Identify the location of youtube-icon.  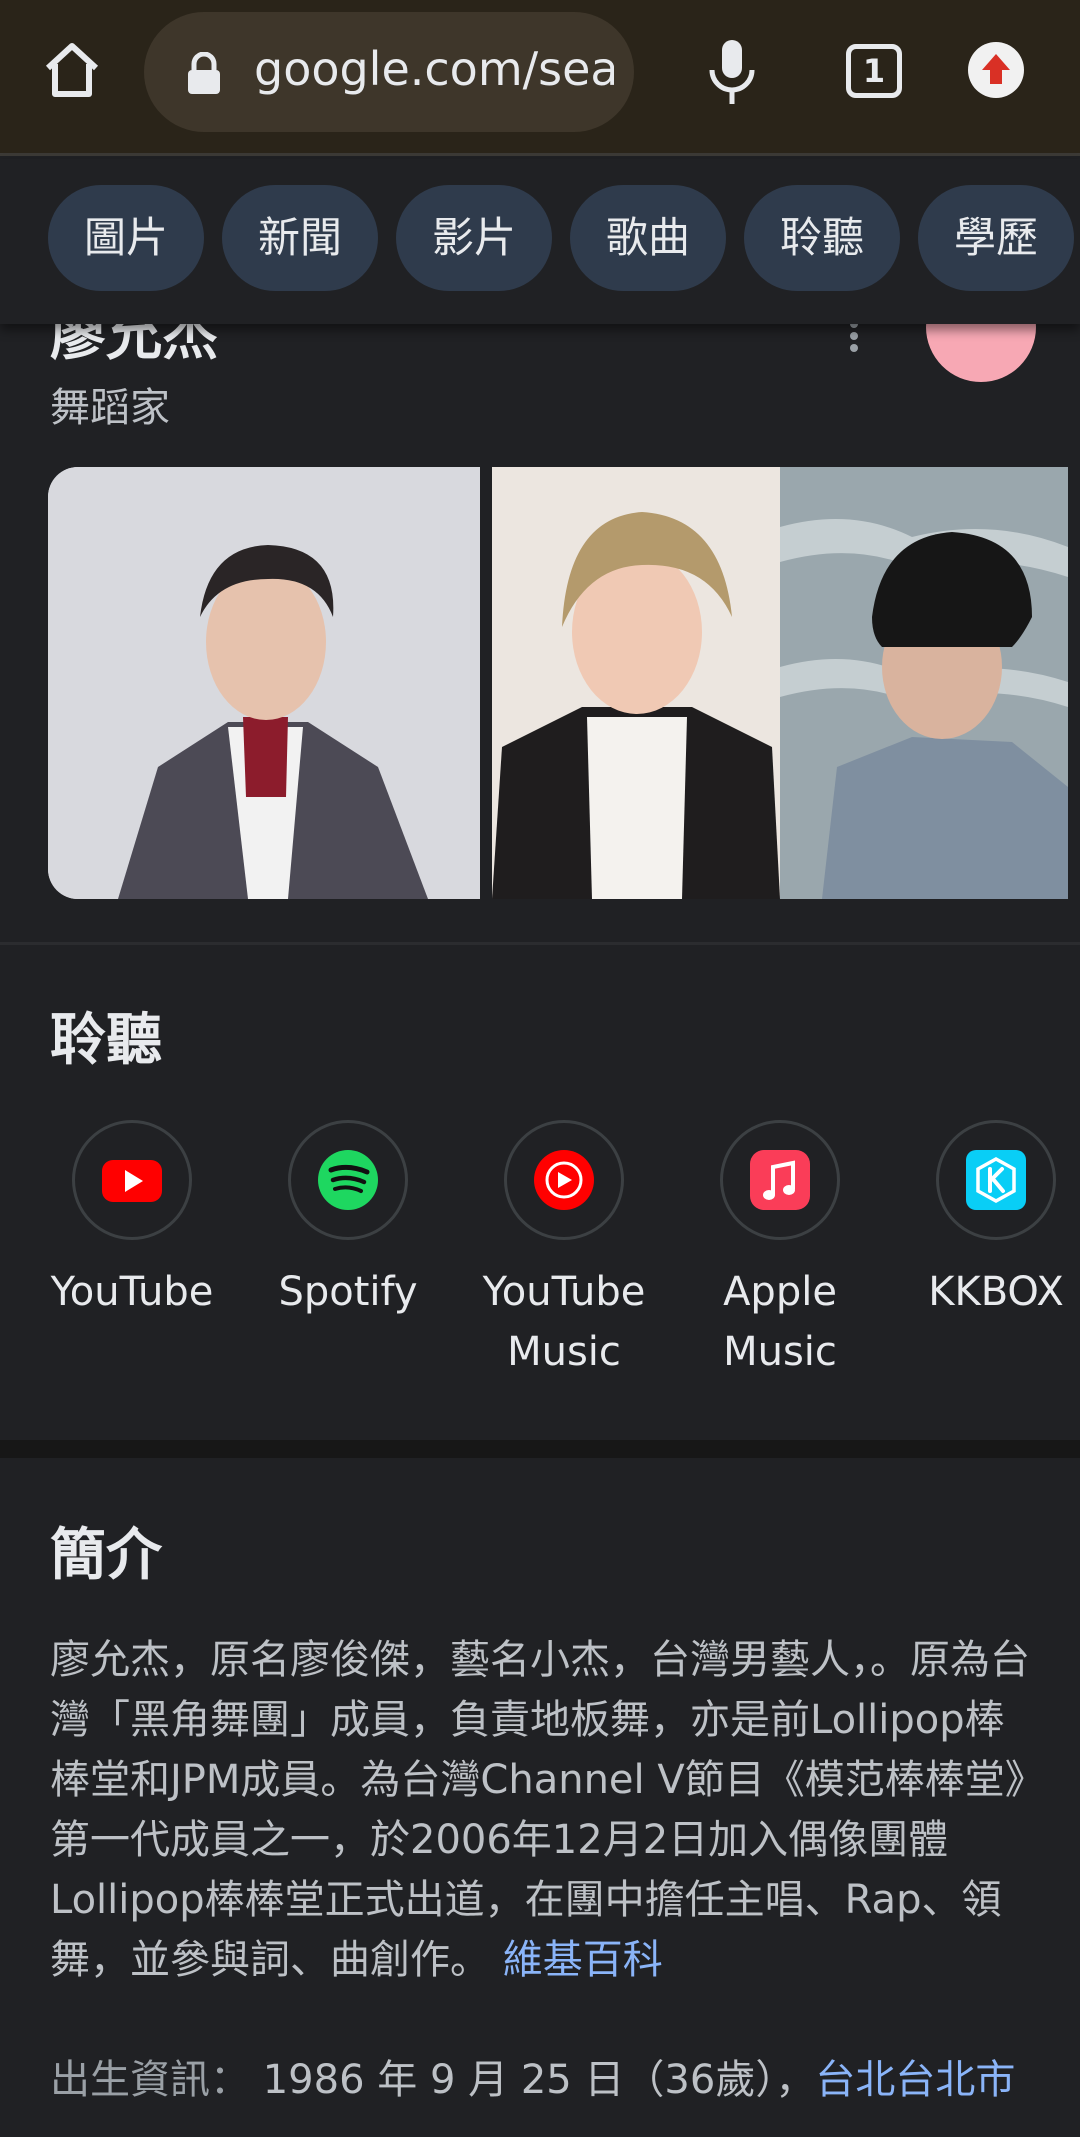
(132, 1180).